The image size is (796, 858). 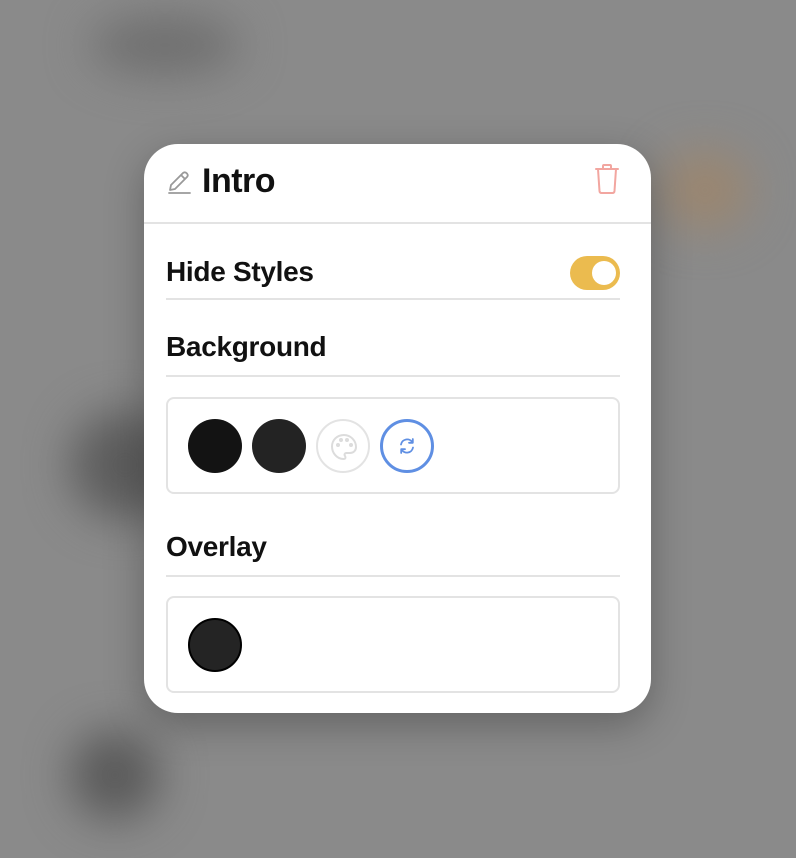 I want to click on custom-color-button, so click(x=343, y=446).